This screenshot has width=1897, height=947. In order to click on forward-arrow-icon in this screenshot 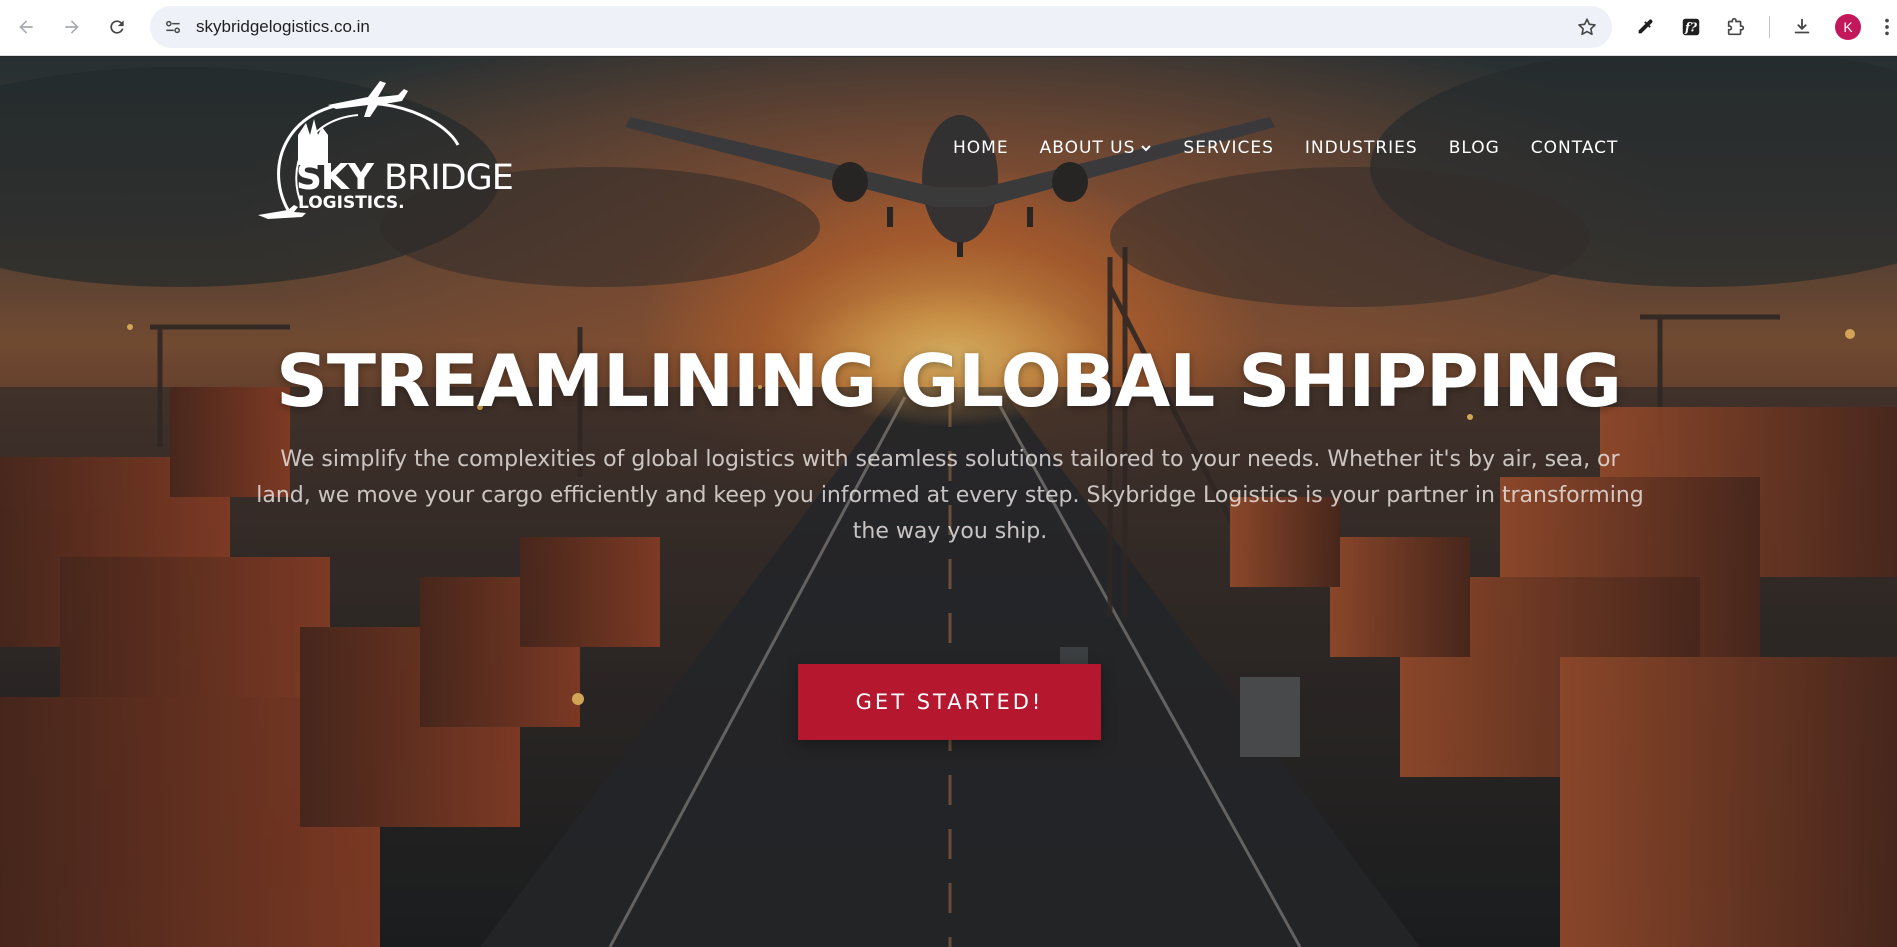, I will do `click(72, 27)`.